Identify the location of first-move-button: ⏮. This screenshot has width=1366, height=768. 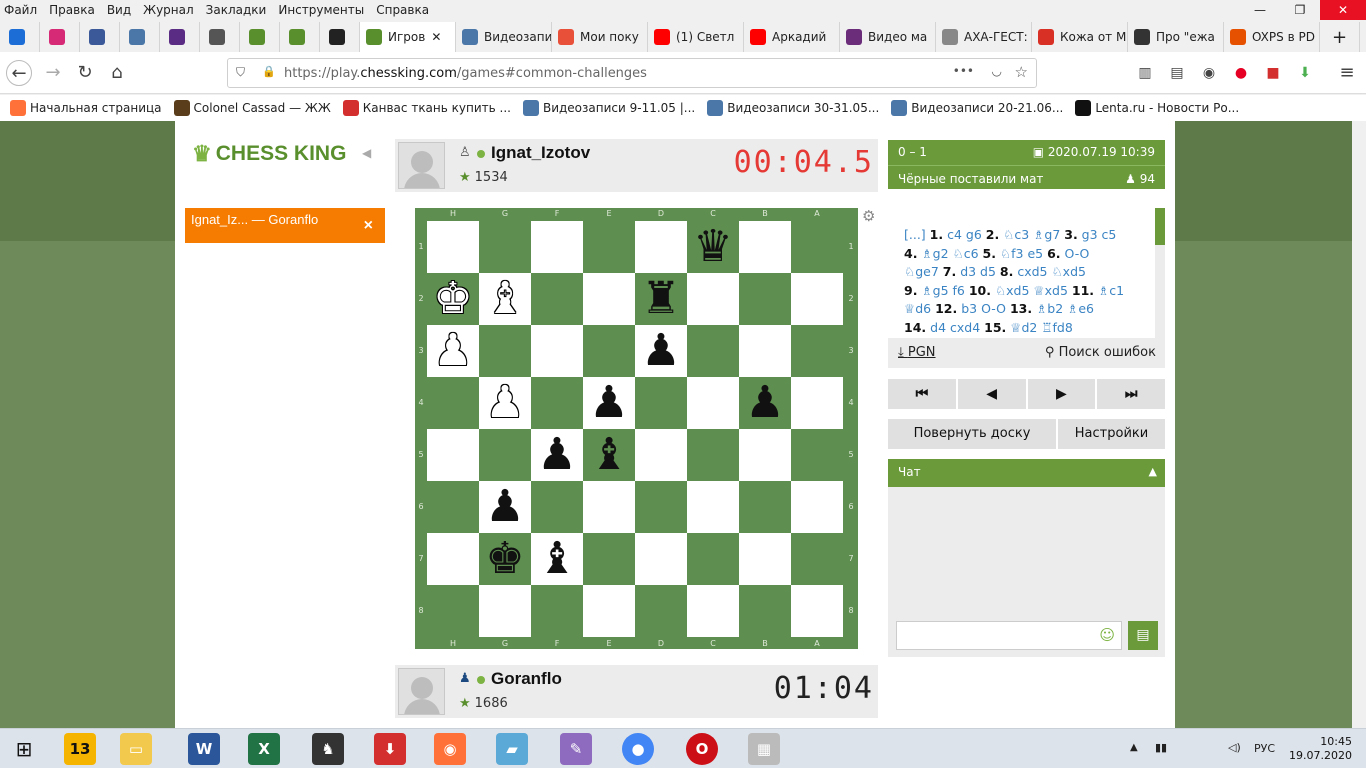
(922, 394).